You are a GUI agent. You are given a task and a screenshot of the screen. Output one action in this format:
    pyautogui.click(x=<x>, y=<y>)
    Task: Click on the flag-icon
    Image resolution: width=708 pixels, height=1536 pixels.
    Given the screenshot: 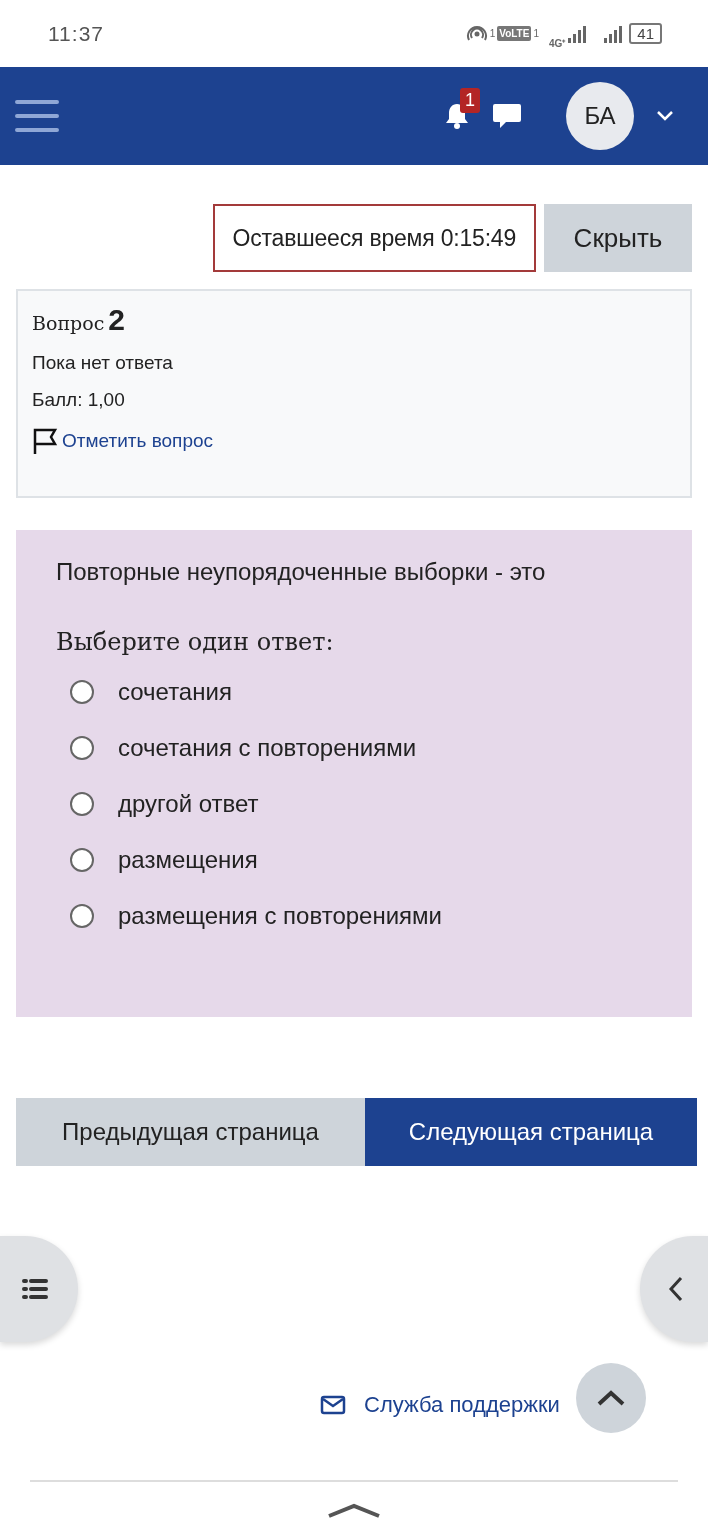 What is the action you would take?
    pyautogui.click(x=45, y=441)
    